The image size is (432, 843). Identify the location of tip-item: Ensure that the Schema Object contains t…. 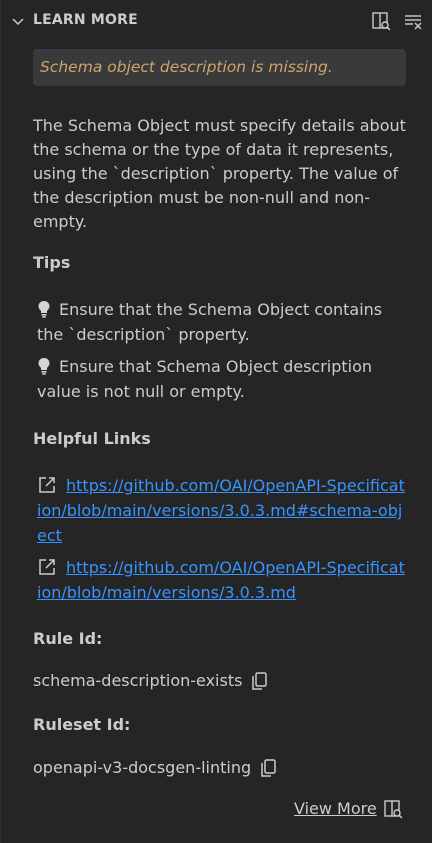
(222, 322).